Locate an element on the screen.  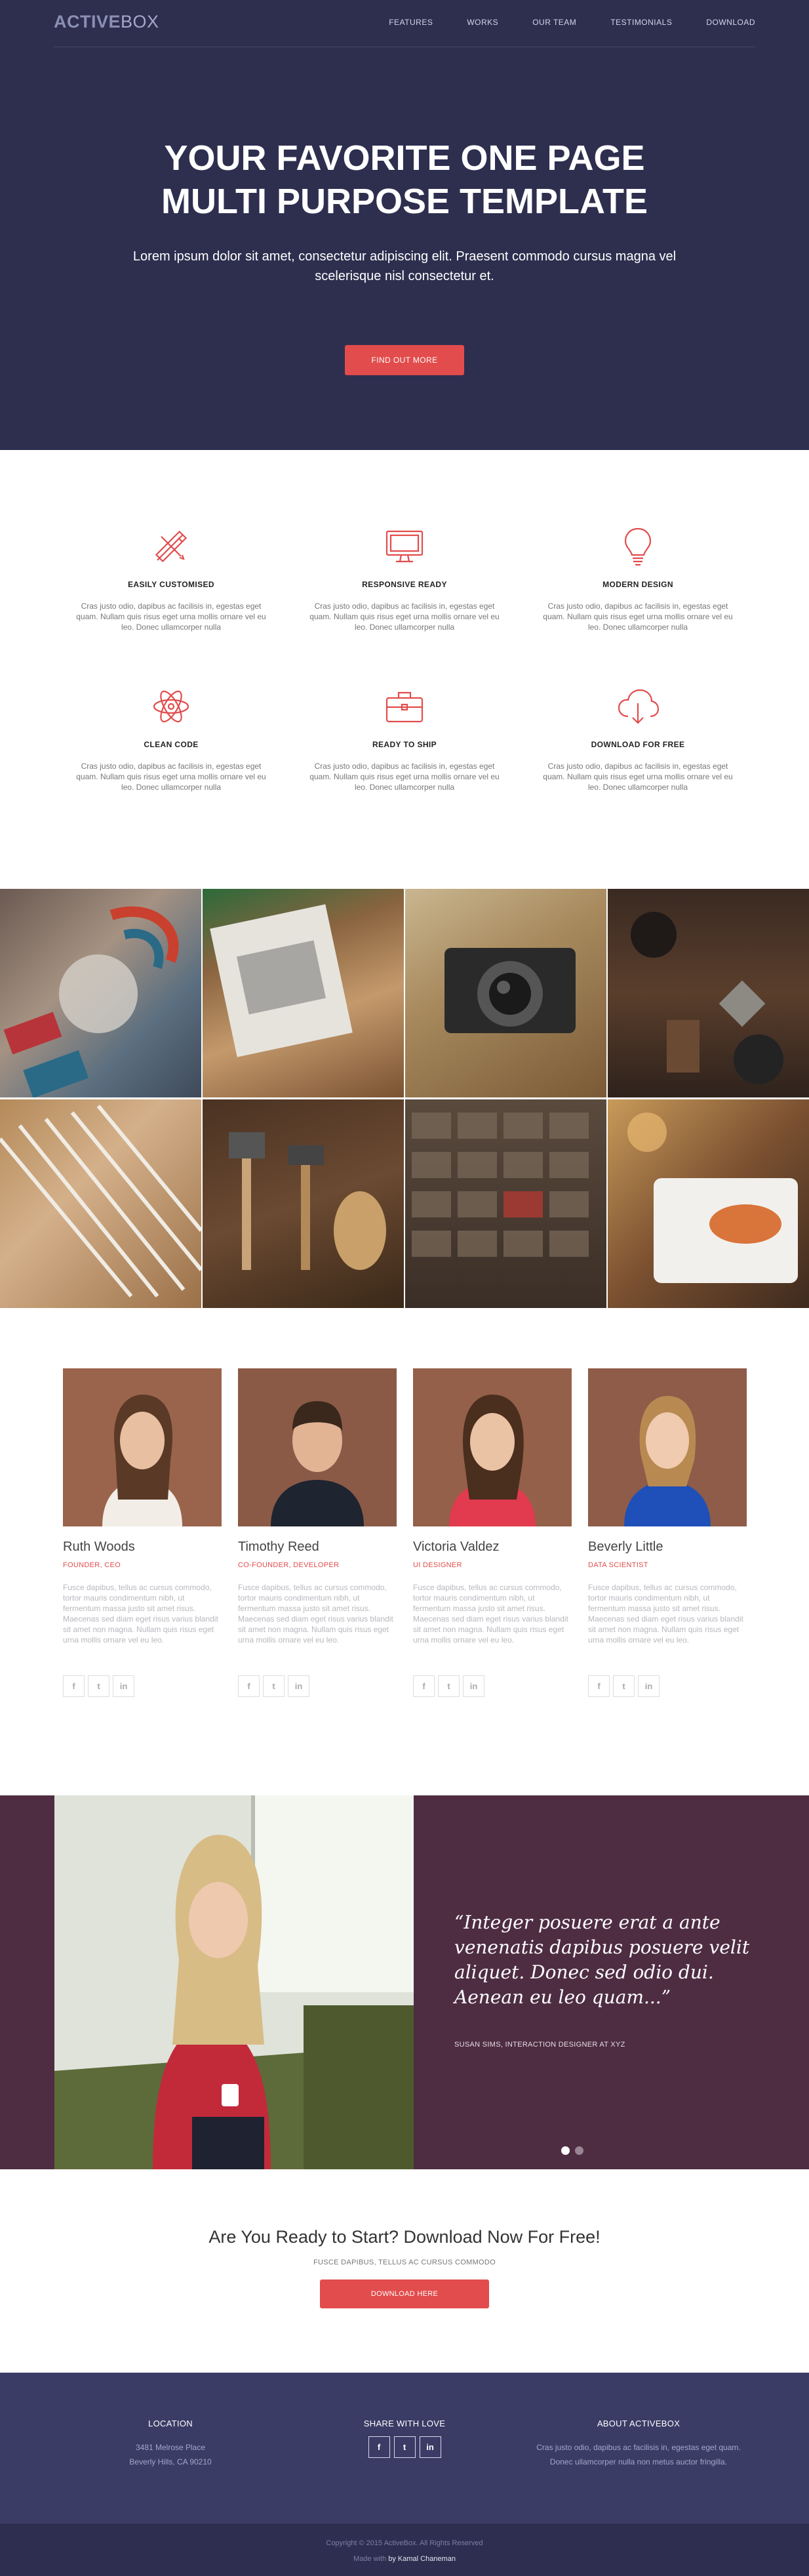
hero-title-line2: MULTI PURPOSE TEMPLATE is located at coordinates (404, 201).